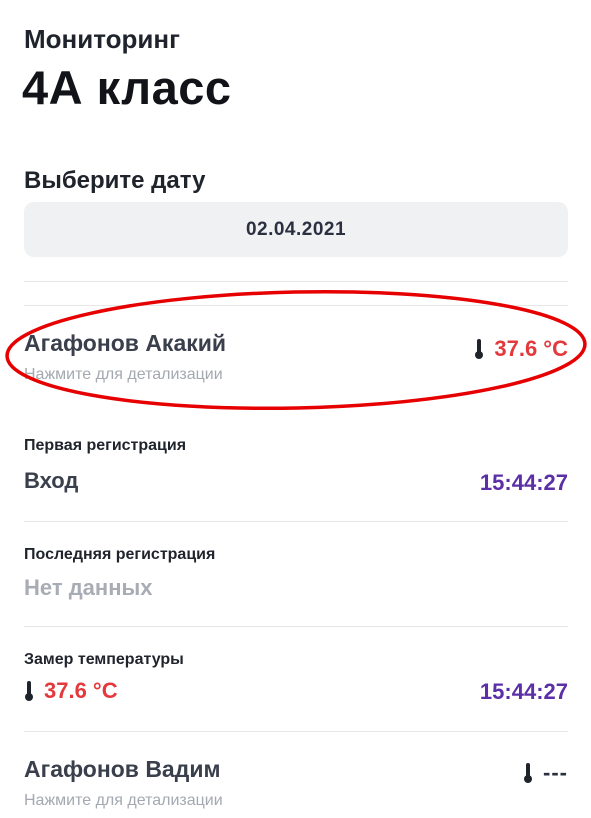  Describe the element at coordinates (104, 659) in the screenshot. I see `temperature-measure-label: Замер температуры` at that location.